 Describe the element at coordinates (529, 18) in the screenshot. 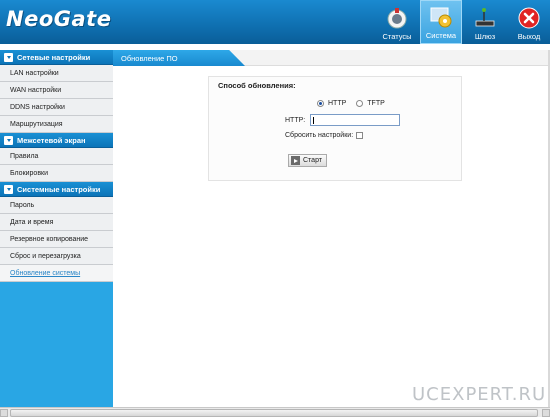

I see `exit-icon` at that location.